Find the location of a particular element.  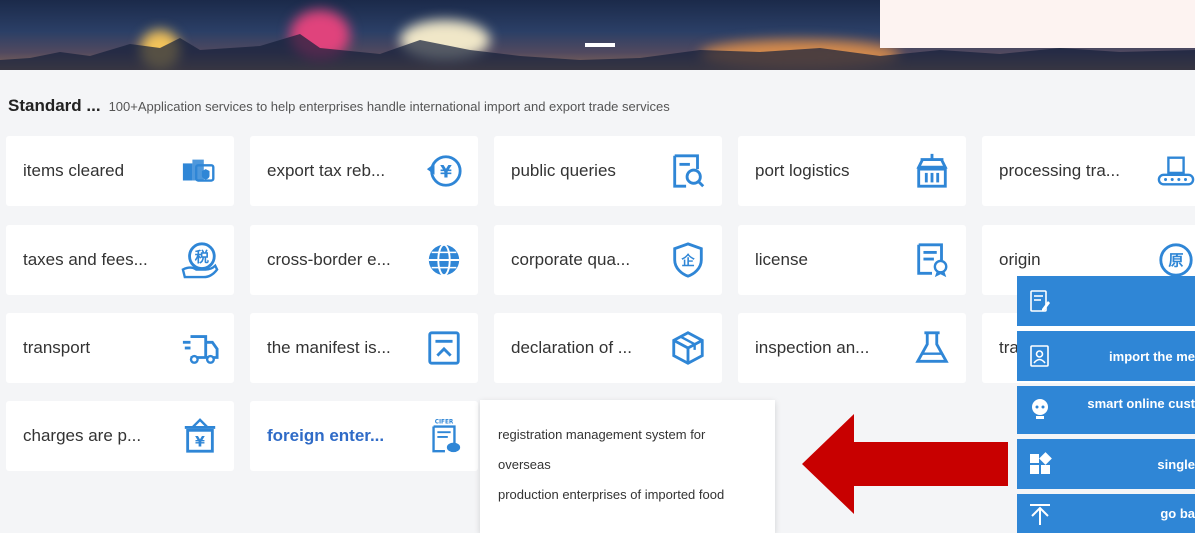

card-label: origin is located at coordinates (1020, 259).